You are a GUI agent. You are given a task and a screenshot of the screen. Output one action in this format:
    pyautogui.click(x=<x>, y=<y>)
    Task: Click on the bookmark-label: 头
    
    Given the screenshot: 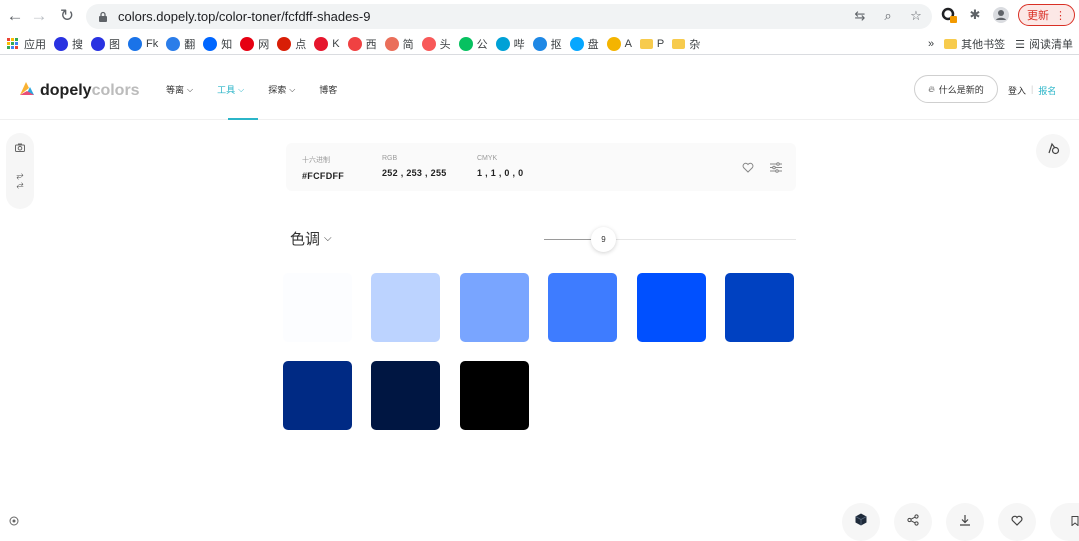 What is the action you would take?
    pyautogui.click(x=445, y=44)
    